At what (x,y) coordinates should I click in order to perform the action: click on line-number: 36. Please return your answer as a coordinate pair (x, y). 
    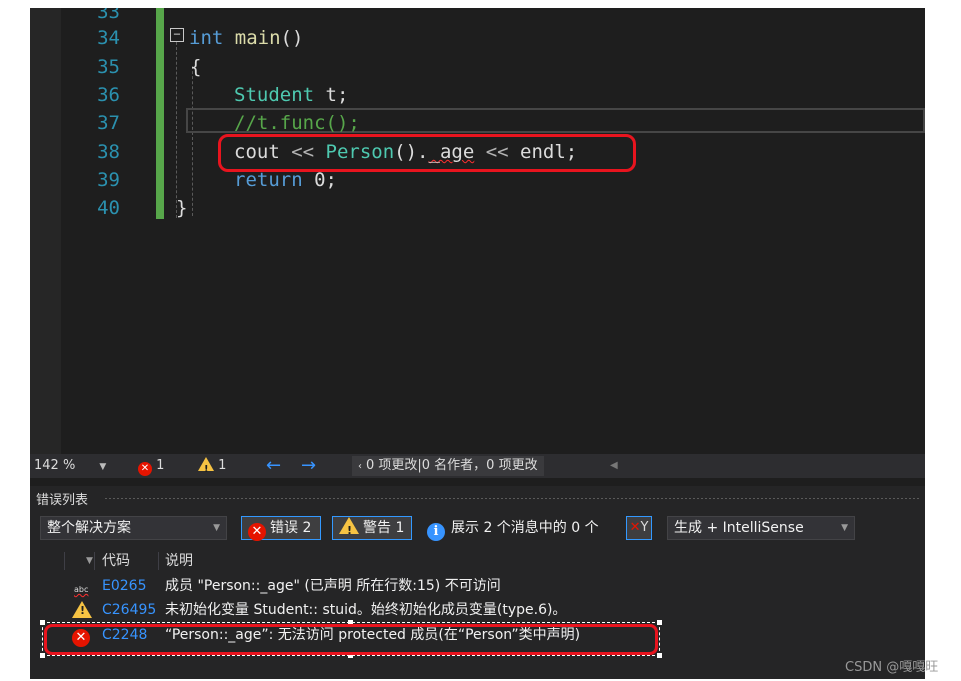
    Looking at the image, I should click on (108, 95).